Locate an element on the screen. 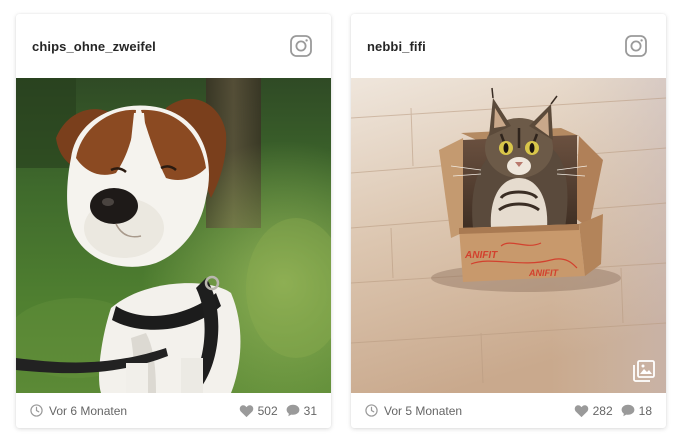  post-header: chips_ohne_zweifel is located at coordinates (173, 46).